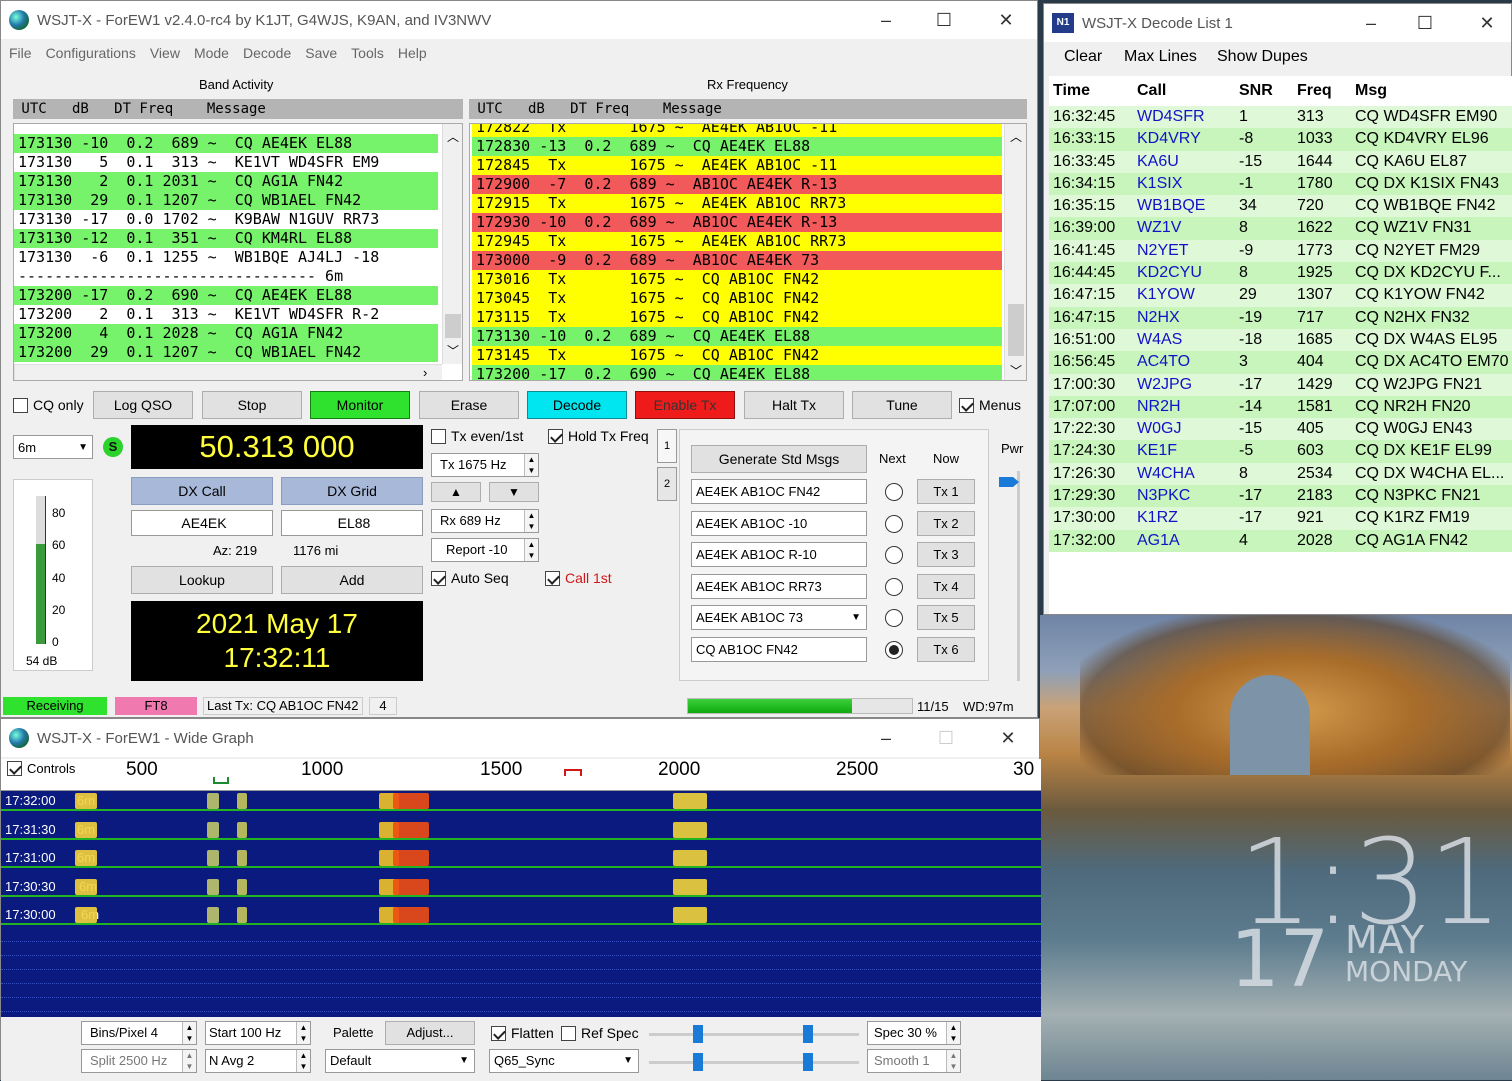 This screenshot has width=1512, height=1081. What do you see at coordinates (779, 459) in the screenshot?
I see `generate-std-msgs-button: Generate Std Msgs` at bounding box center [779, 459].